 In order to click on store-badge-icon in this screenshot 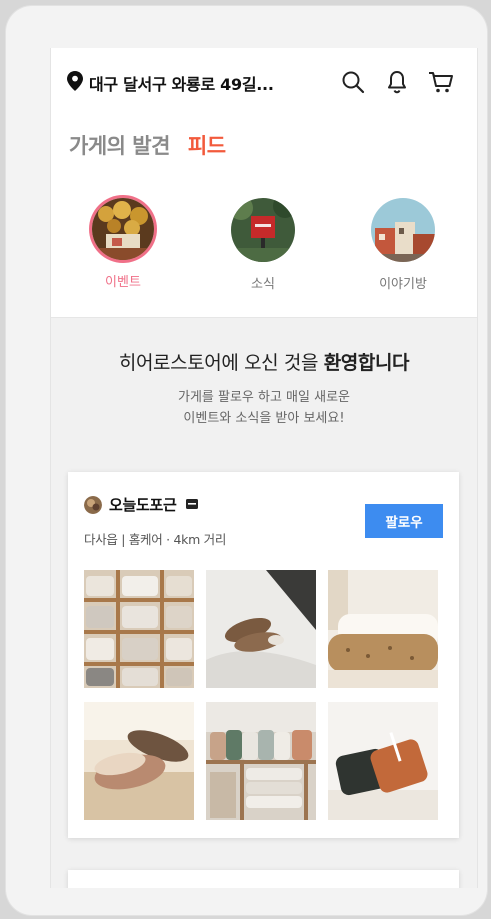, I will do `click(192, 504)`.